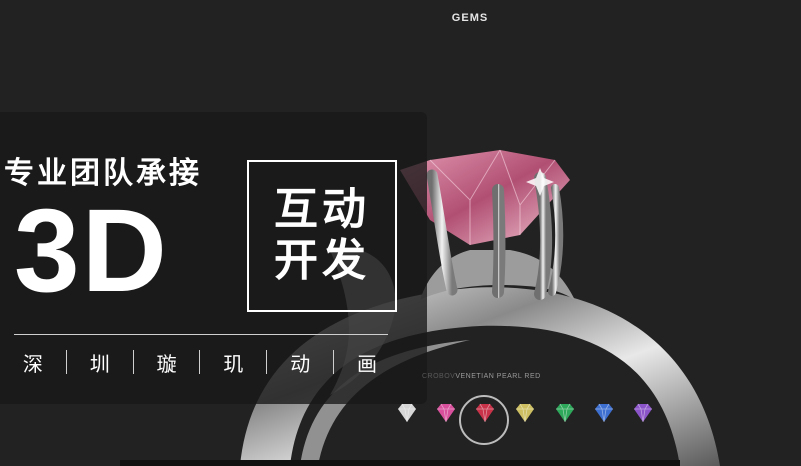 The width and height of the screenshot is (801, 466). Describe the element at coordinates (99, 364) in the screenshot. I see `studio-char: 圳` at that location.